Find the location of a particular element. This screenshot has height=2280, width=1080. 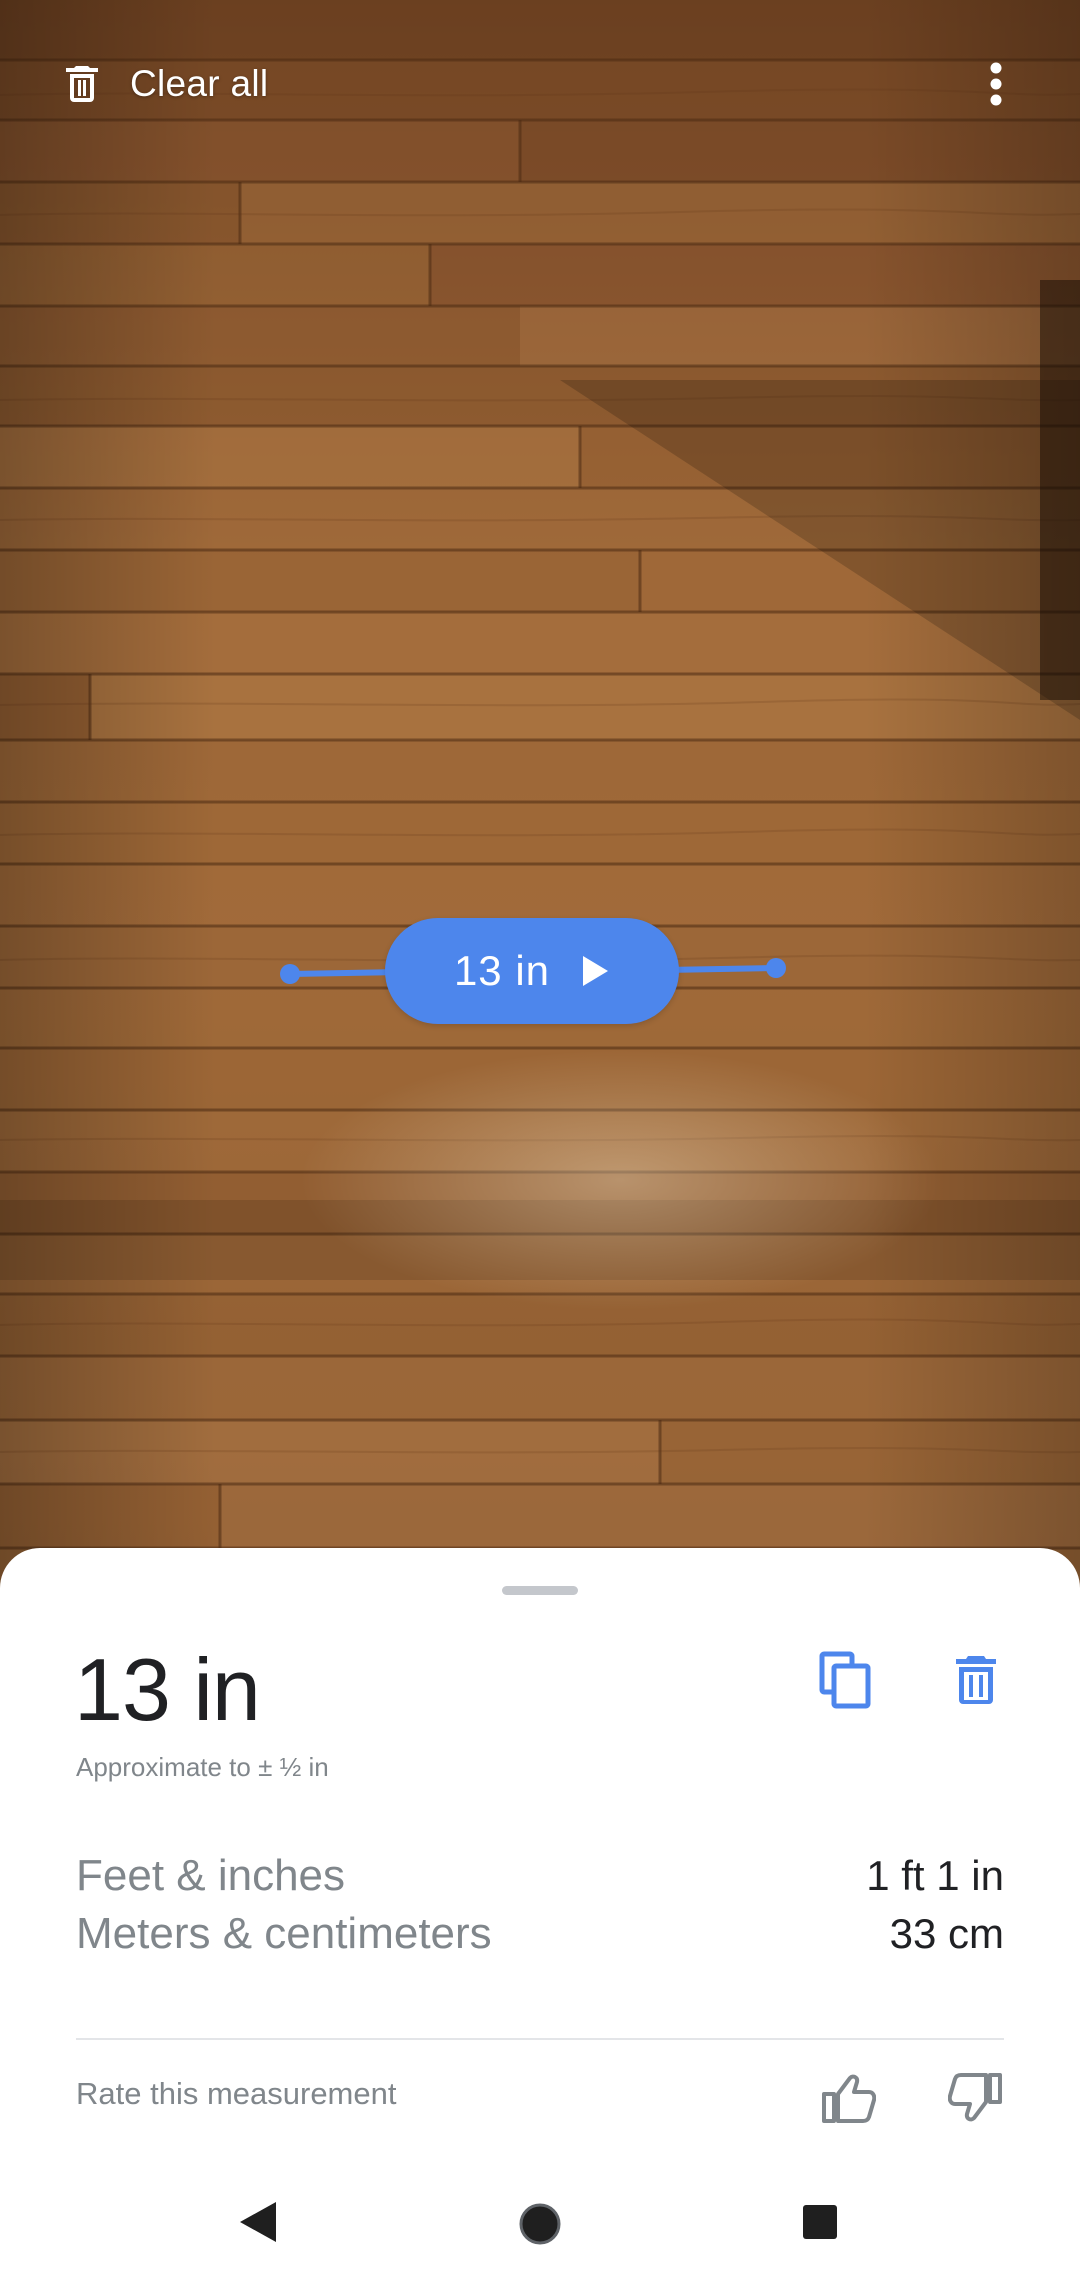

thumb-up-icon is located at coordinates (849, 2098).